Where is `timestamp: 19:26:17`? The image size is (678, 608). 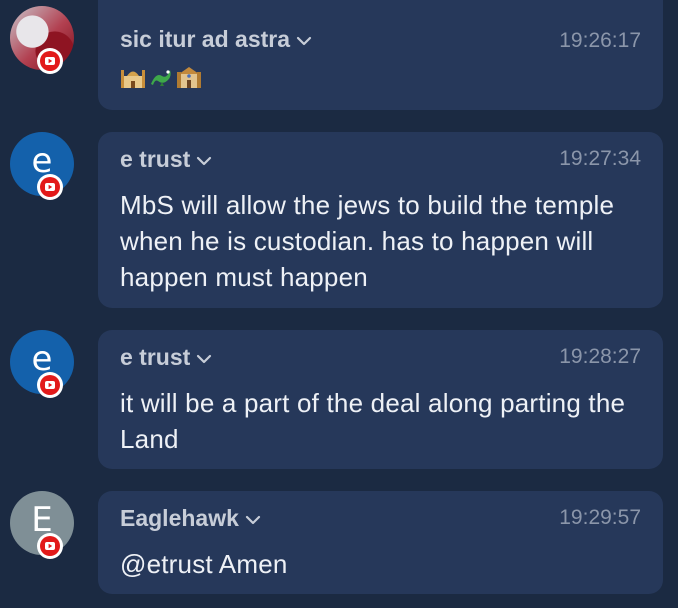 timestamp: 19:26:17 is located at coordinates (600, 40).